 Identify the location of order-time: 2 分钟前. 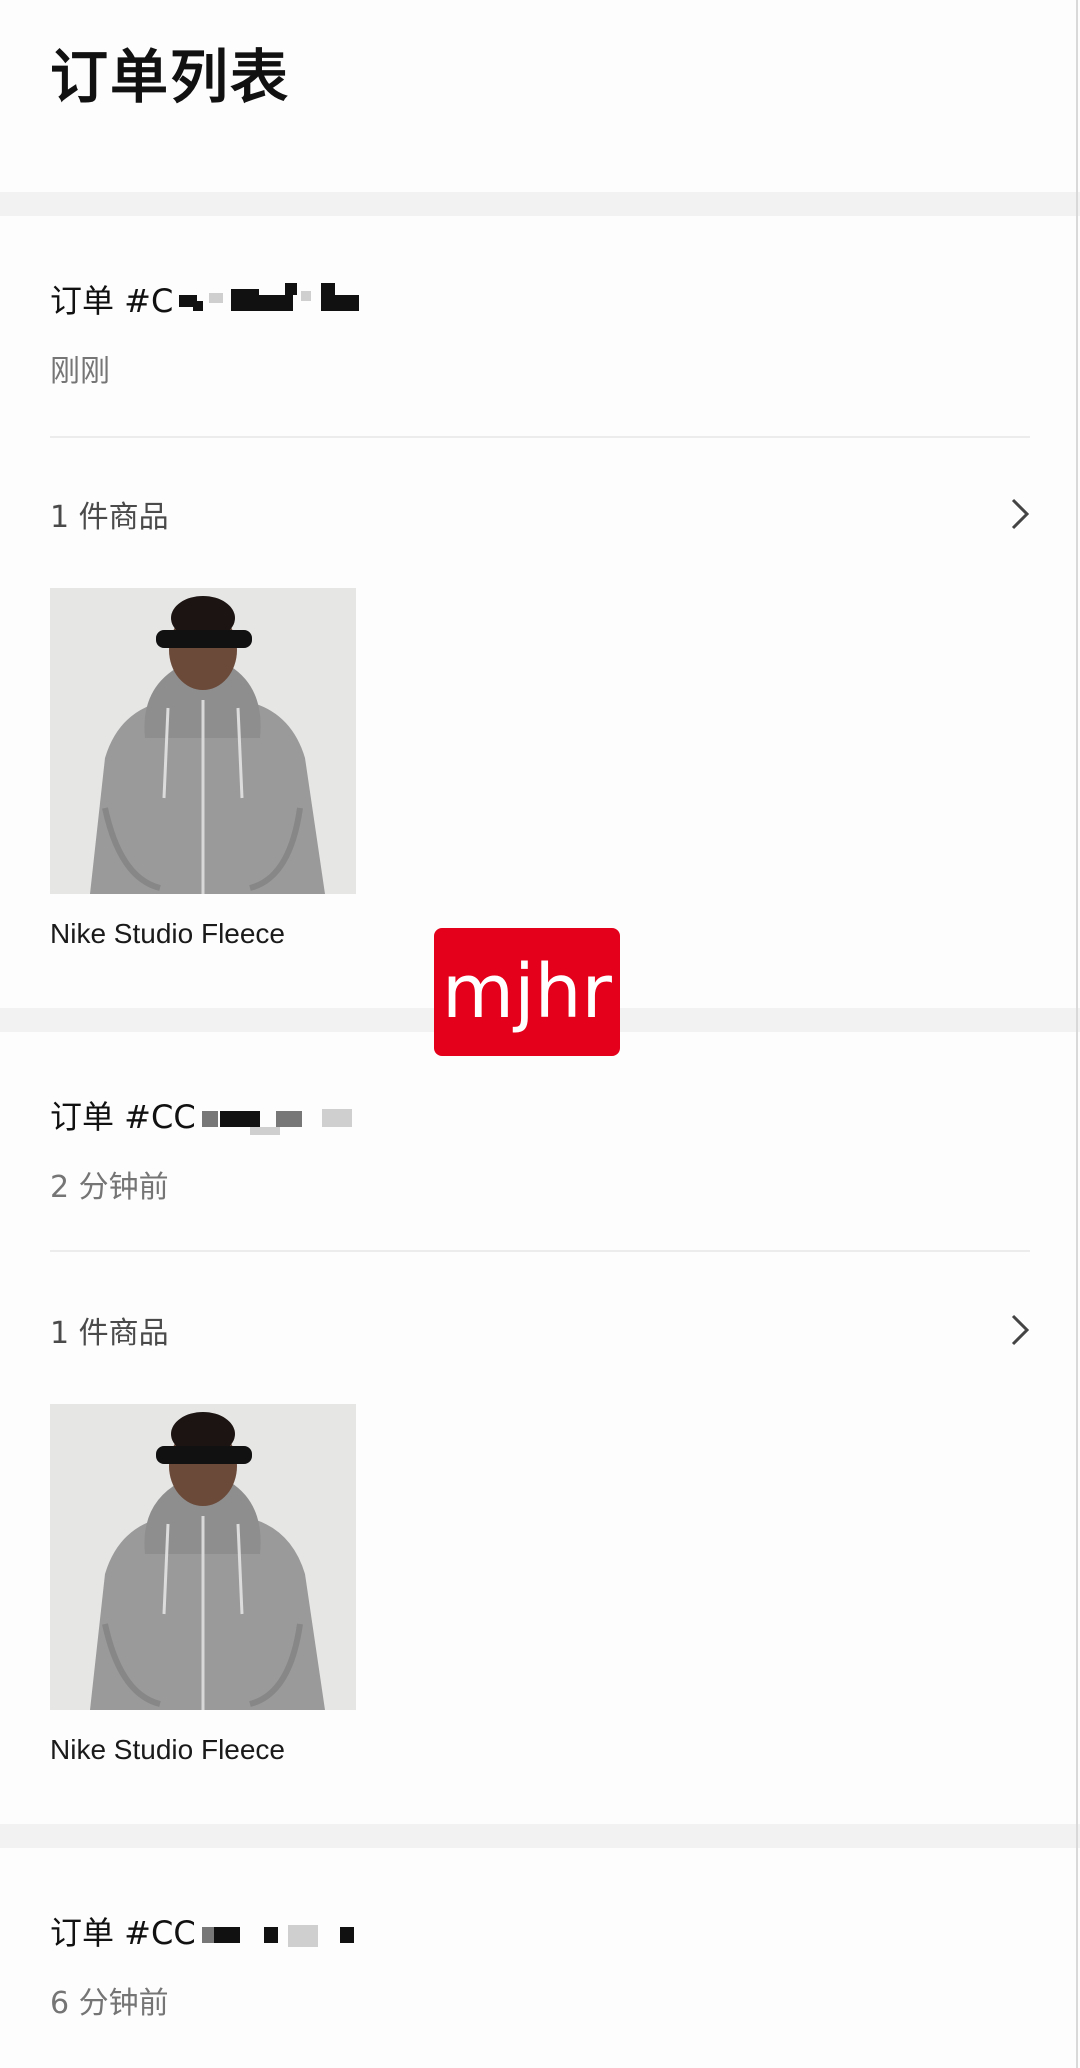
(109, 1187).